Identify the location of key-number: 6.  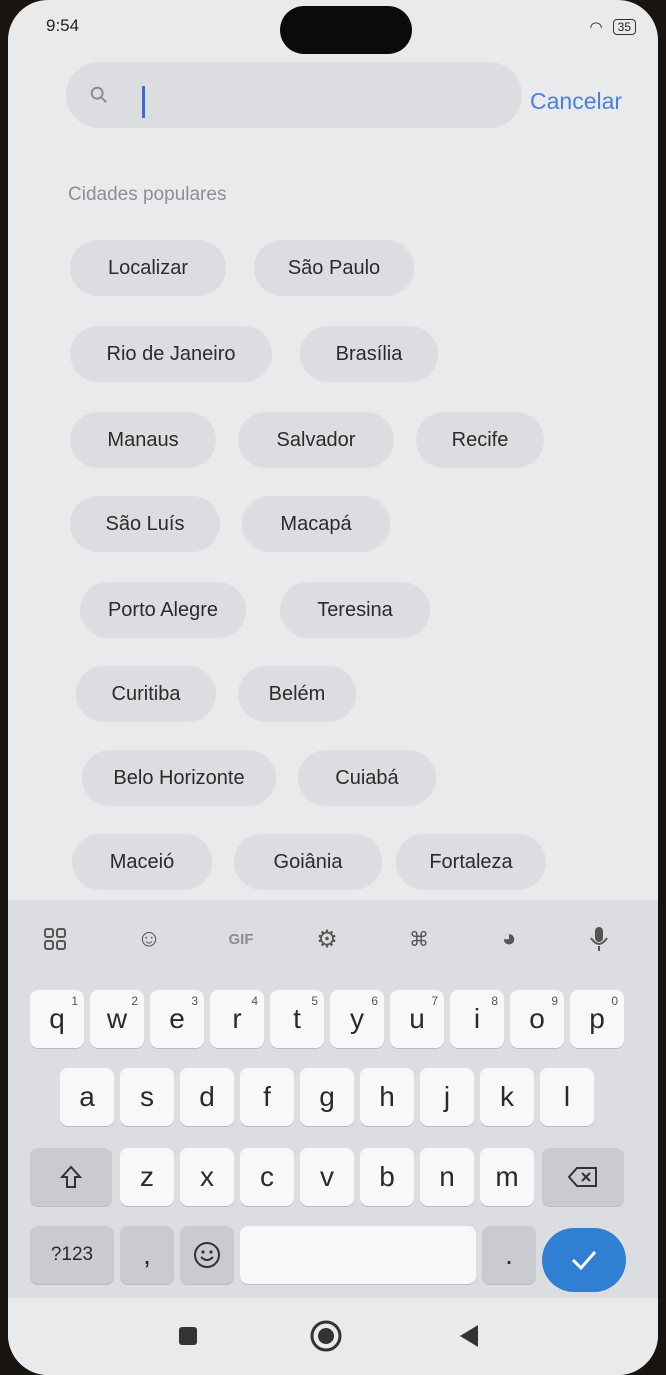
(374, 1001).